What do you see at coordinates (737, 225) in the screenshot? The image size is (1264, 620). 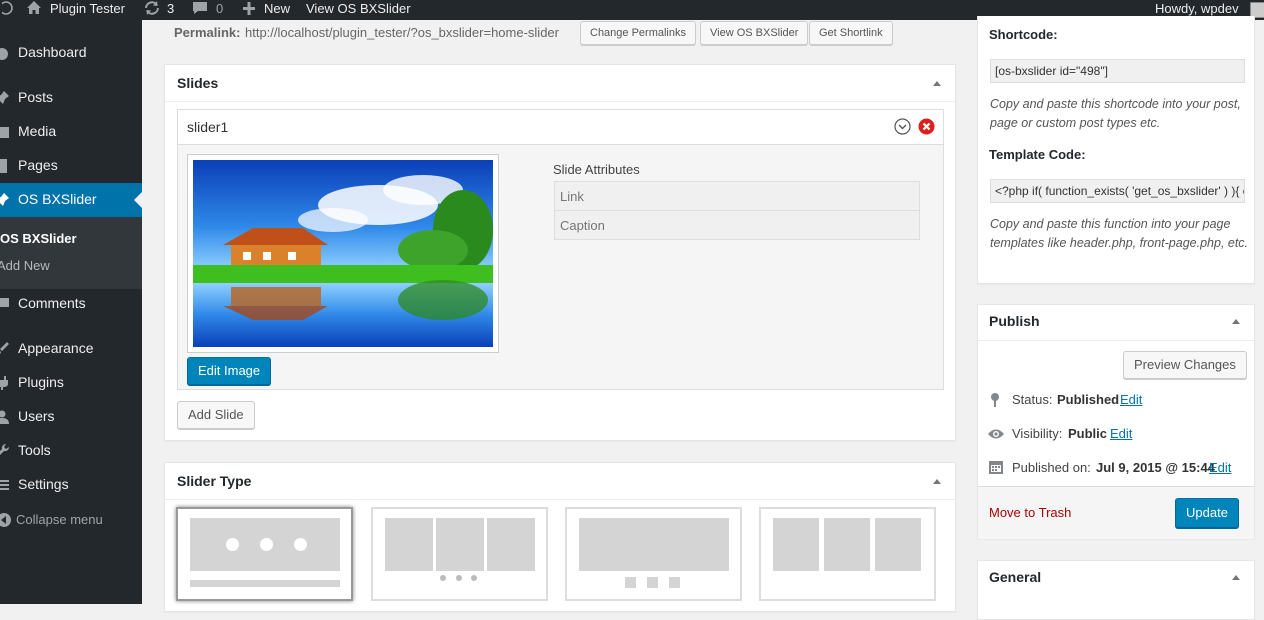 I see `slide-caption-input` at bounding box center [737, 225].